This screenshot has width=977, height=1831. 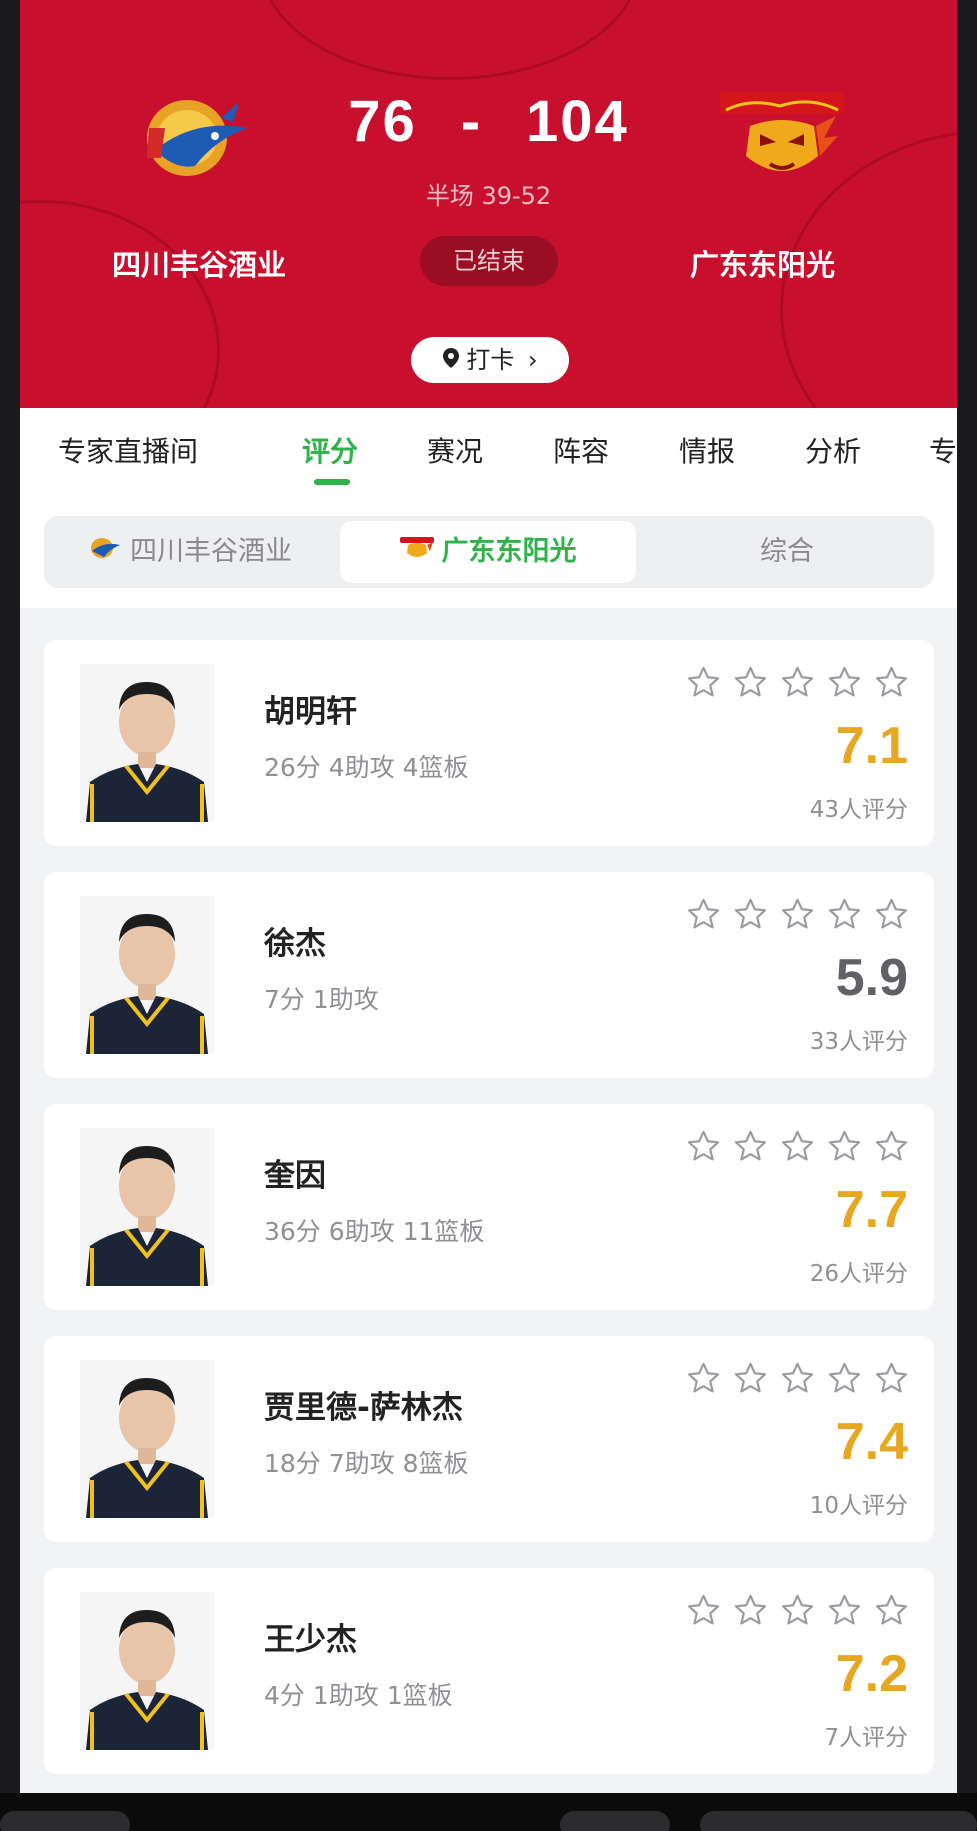 What do you see at coordinates (833, 450) in the screenshot?
I see `tab-analysis: 分析` at bounding box center [833, 450].